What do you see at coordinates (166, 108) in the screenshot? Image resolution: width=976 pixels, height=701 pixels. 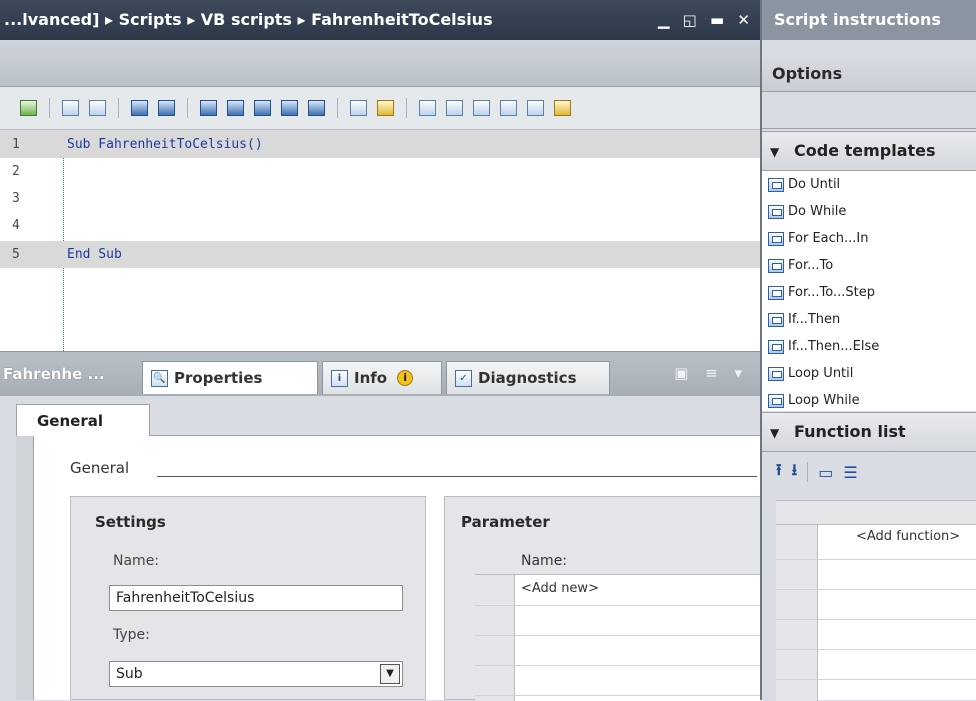 I see `uncomment-icon` at bounding box center [166, 108].